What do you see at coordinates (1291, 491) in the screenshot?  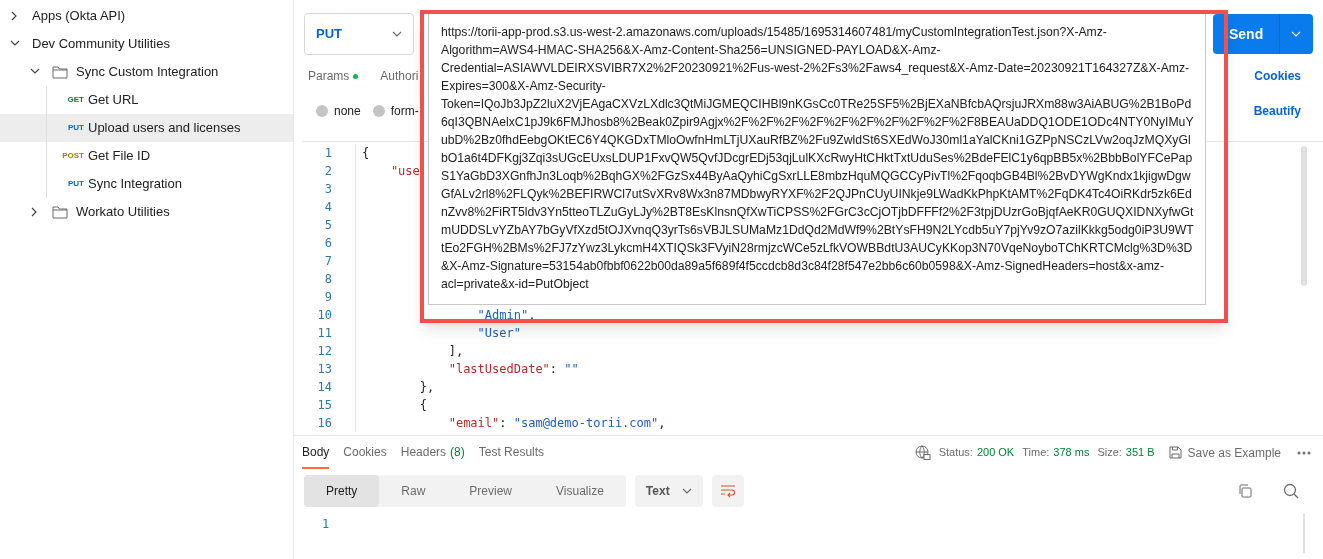 I see `search-icon` at bounding box center [1291, 491].